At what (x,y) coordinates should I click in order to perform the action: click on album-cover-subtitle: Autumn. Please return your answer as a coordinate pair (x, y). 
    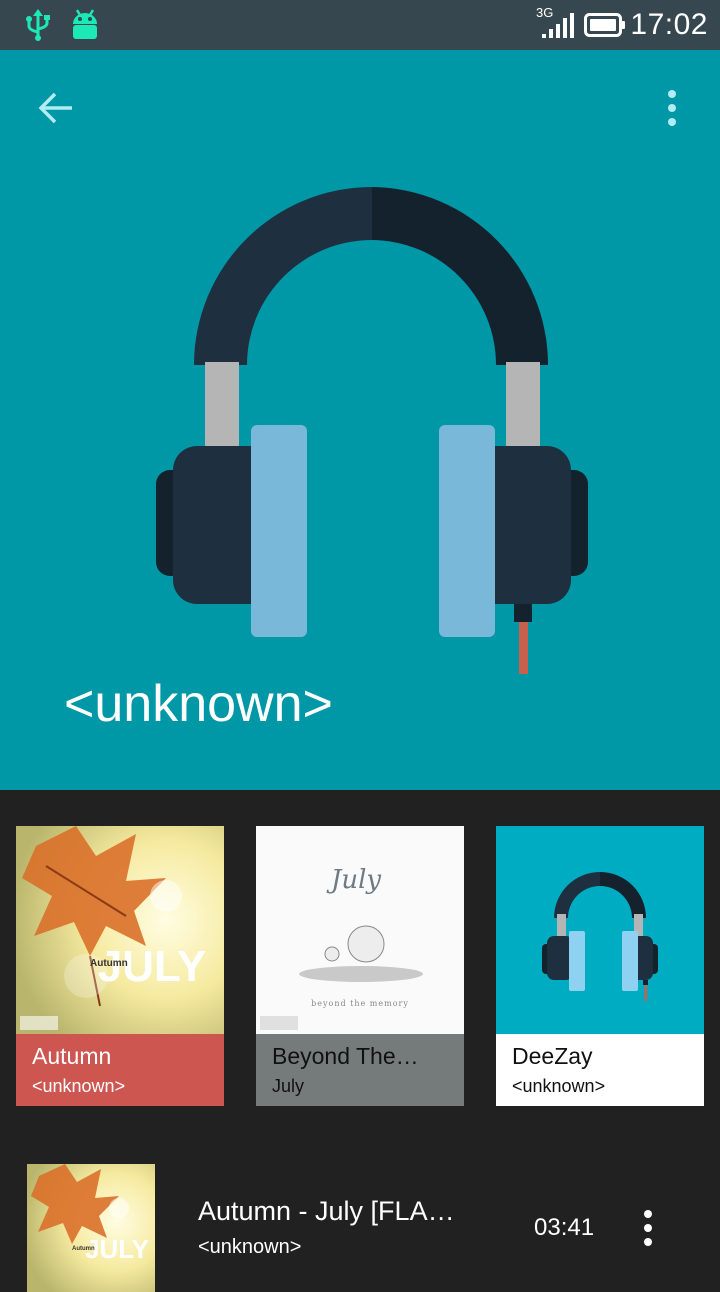
    Looking at the image, I should click on (109, 963).